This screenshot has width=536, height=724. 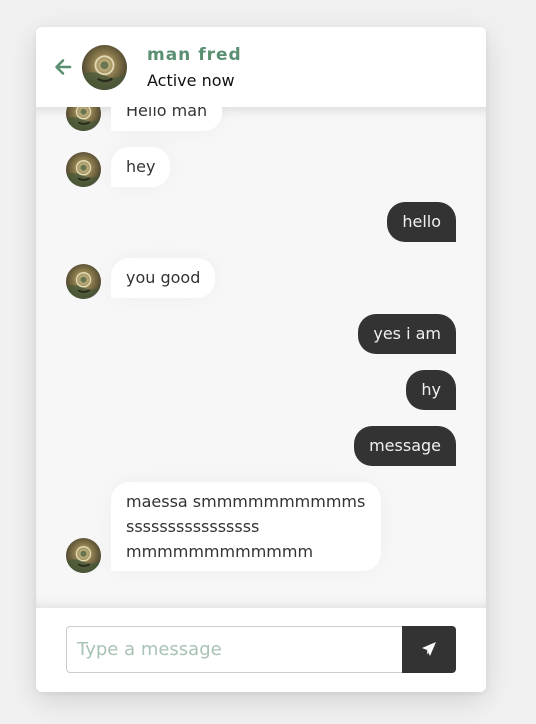 I want to click on outgoing-message: message, so click(x=405, y=446).